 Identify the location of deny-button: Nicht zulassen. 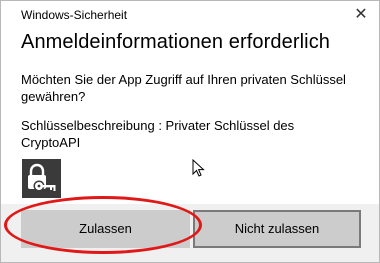
(277, 229).